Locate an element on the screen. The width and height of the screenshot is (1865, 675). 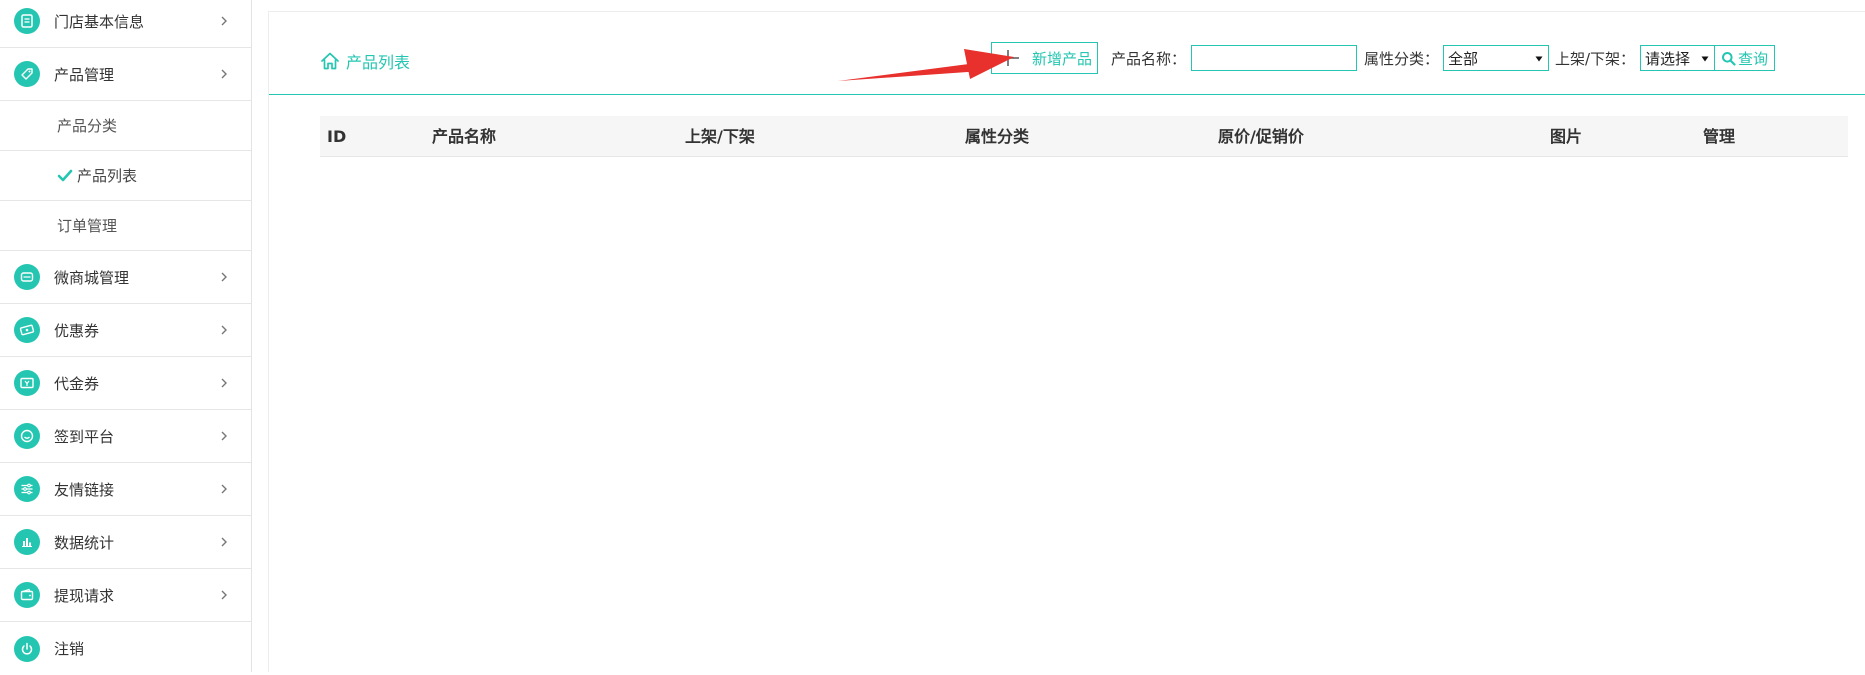
add-product-button: 新增产品 is located at coordinates (1044, 58).